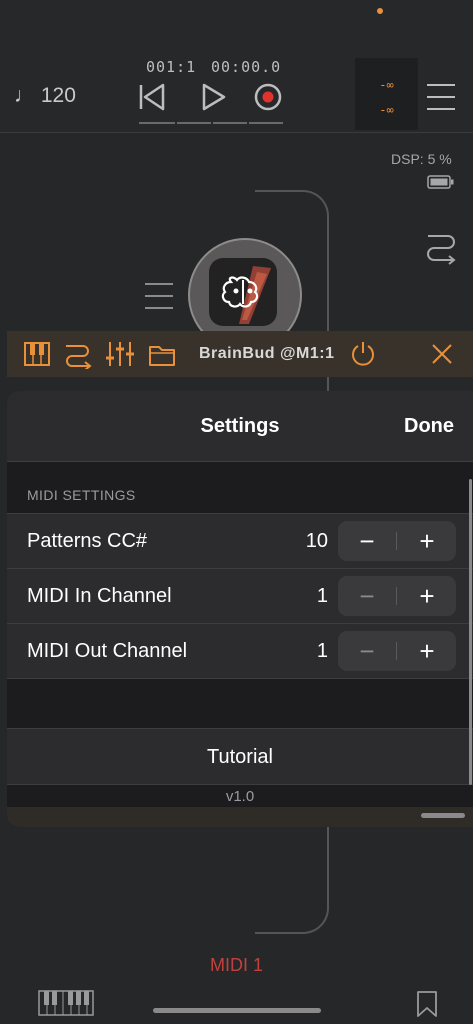 The width and height of the screenshot is (473, 1024). What do you see at coordinates (386, 85) in the screenshot?
I see `meter-top-value: -∞` at bounding box center [386, 85].